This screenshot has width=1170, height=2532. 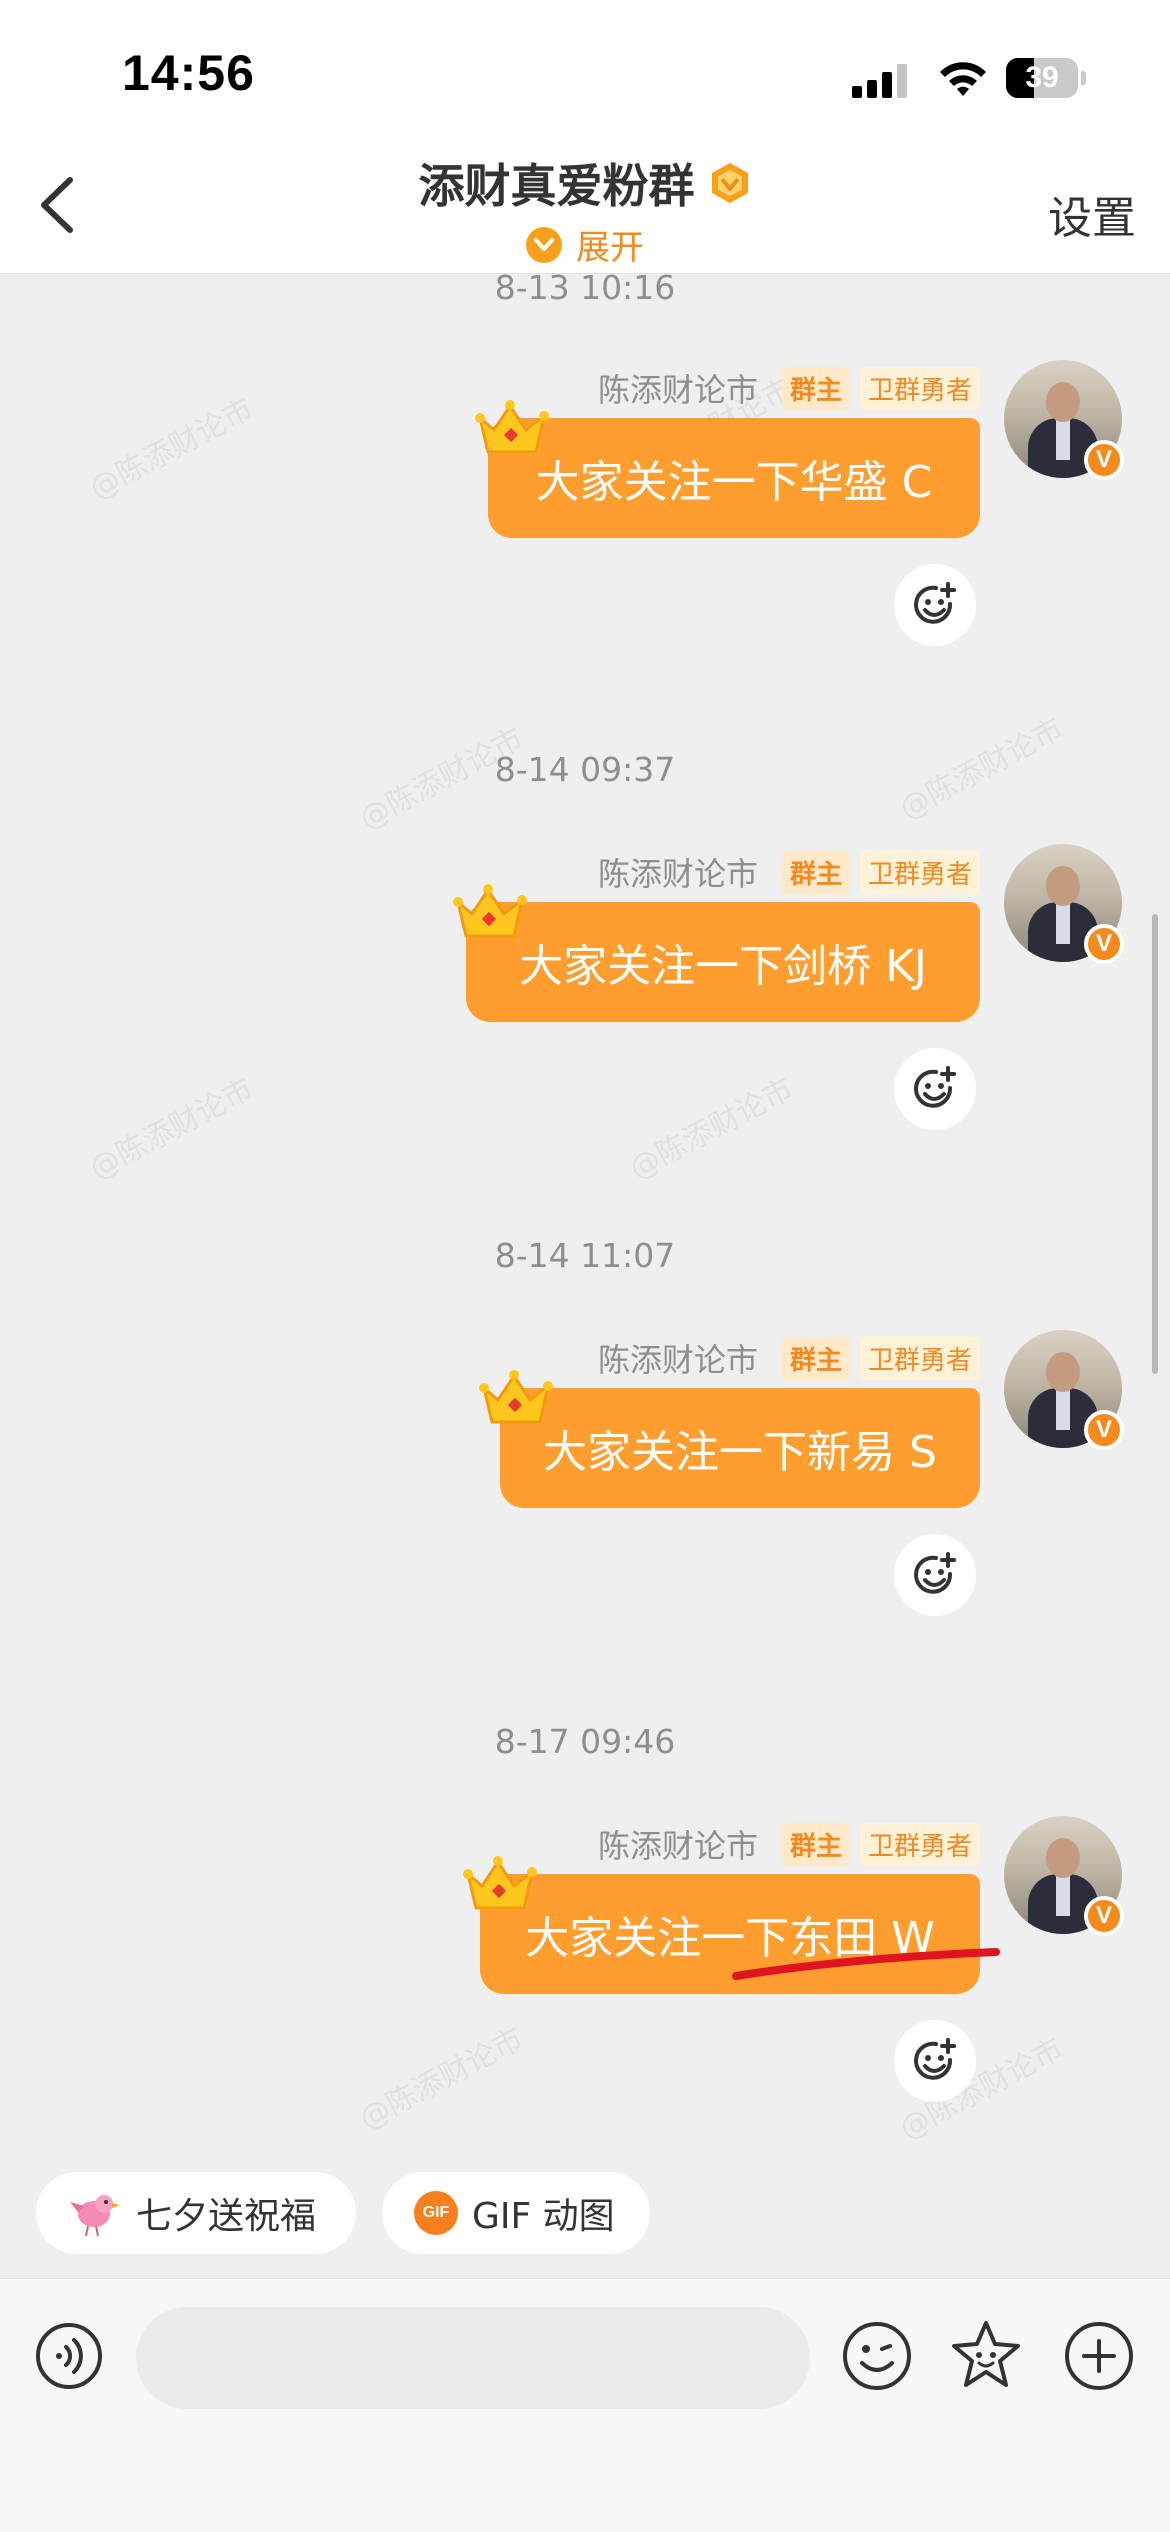 What do you see at coordinates (585, 70) in the screenshot?
I see `status-bar: 14:56 39` at bounding box center [585, 70].